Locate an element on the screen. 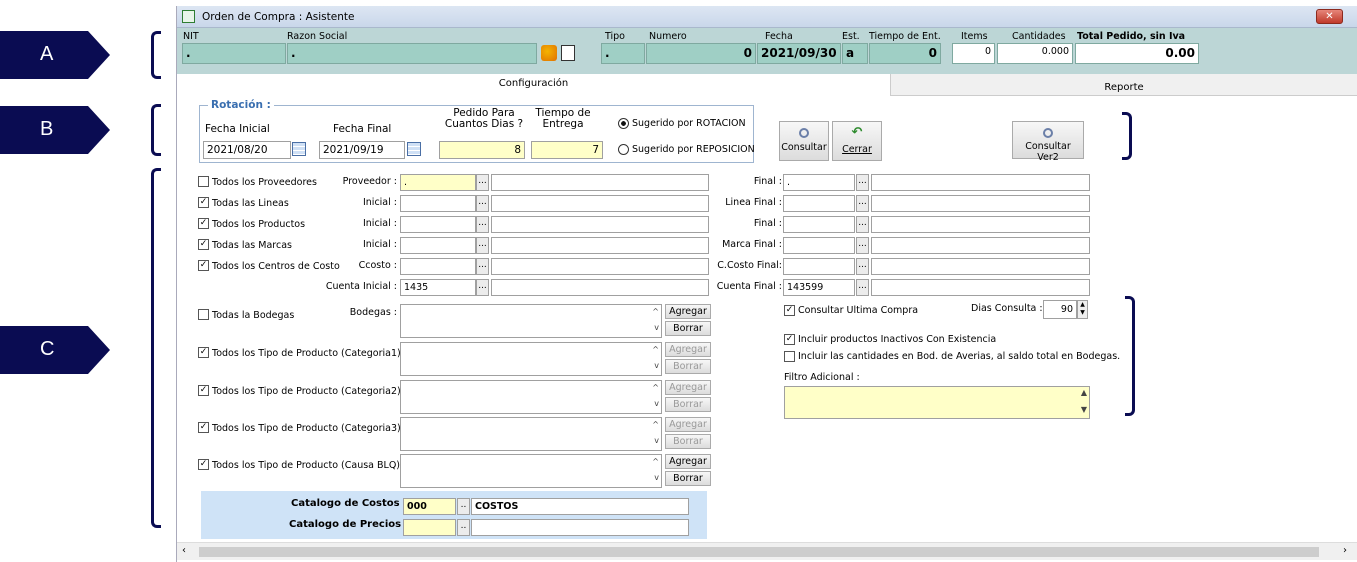 Image resolution: width=1357 pixels, height=562 pixels. radio-rotacion is located at coordinates (623, 123).